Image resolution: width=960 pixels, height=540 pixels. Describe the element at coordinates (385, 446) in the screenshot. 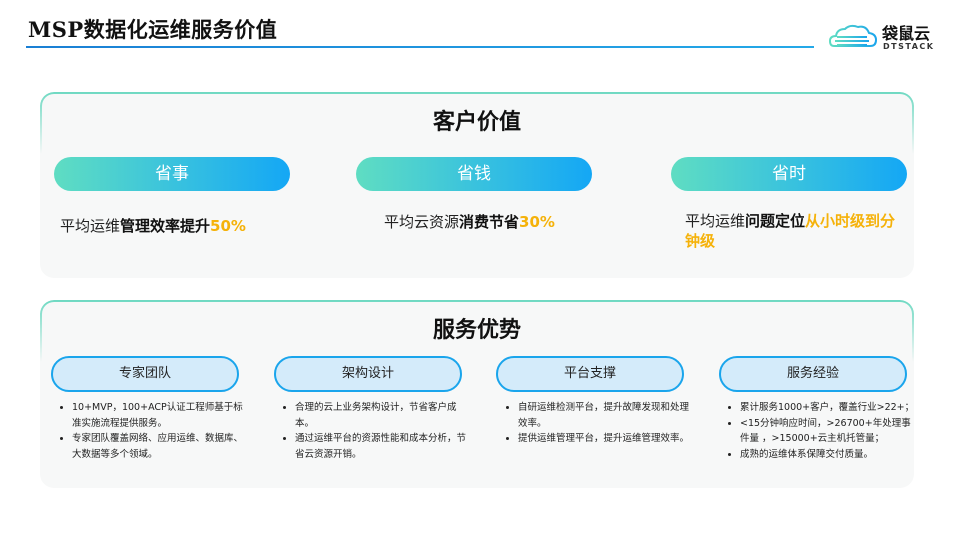

I see `list-item: 通过运维平台的资源性能和成本分析，节省云资源开销。` at that location.